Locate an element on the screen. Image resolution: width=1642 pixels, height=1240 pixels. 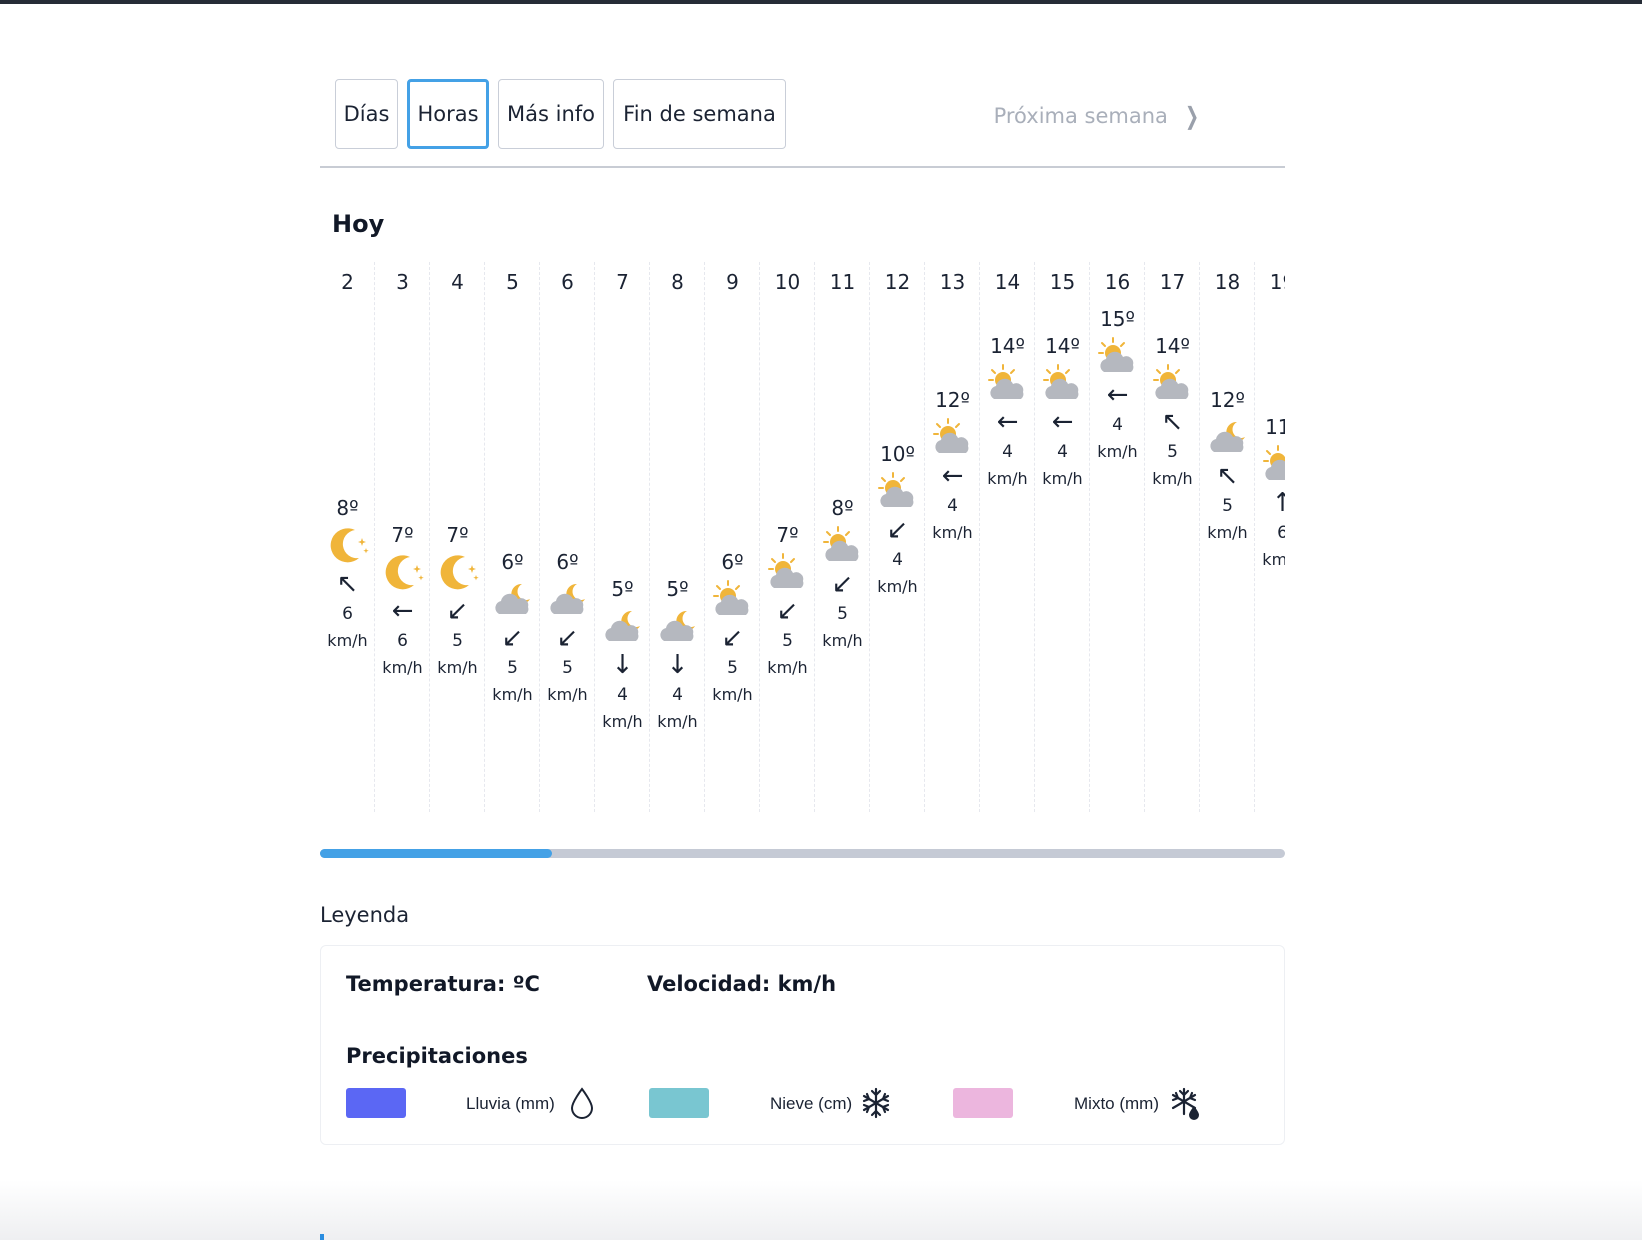
hour-details: 12º ← 4 km/h is located at coordinates (952, 466).